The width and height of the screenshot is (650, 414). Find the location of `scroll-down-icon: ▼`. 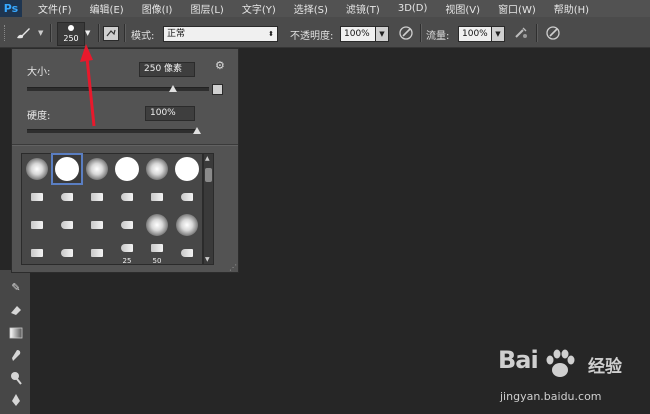

scroll-down-icon: ▼ is located at coordinates (207, 259).